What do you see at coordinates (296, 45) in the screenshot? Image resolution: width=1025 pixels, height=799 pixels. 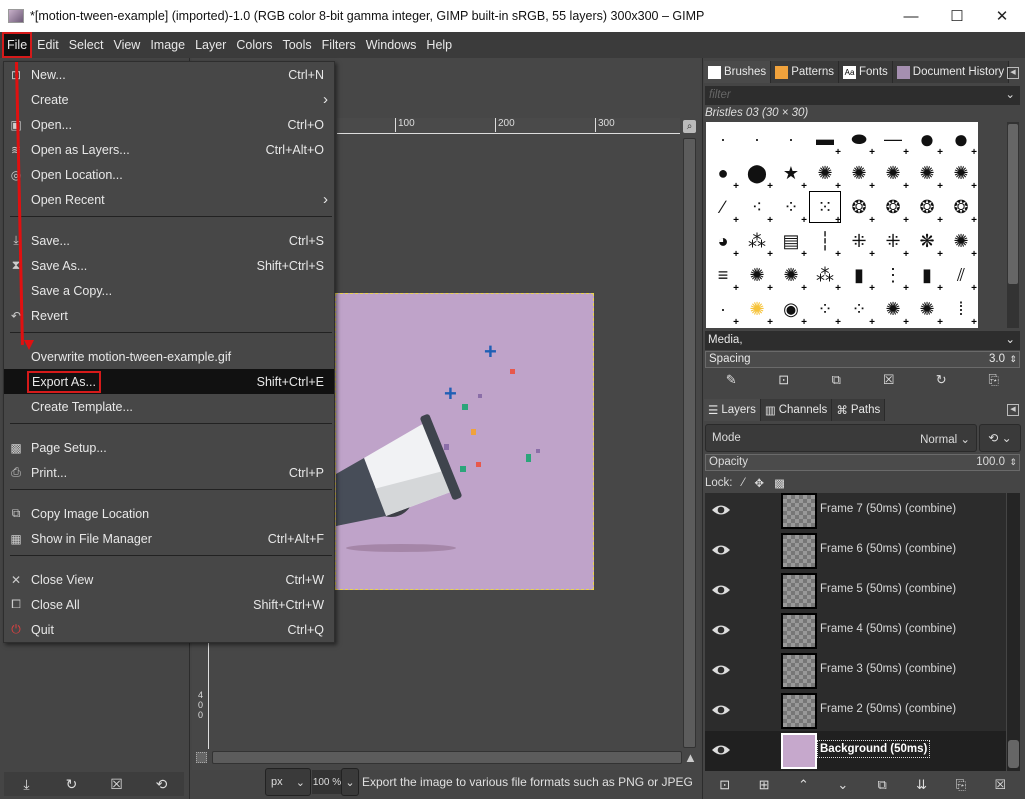 I see `menu-tools: Tools` at bounding box center [296, 45].